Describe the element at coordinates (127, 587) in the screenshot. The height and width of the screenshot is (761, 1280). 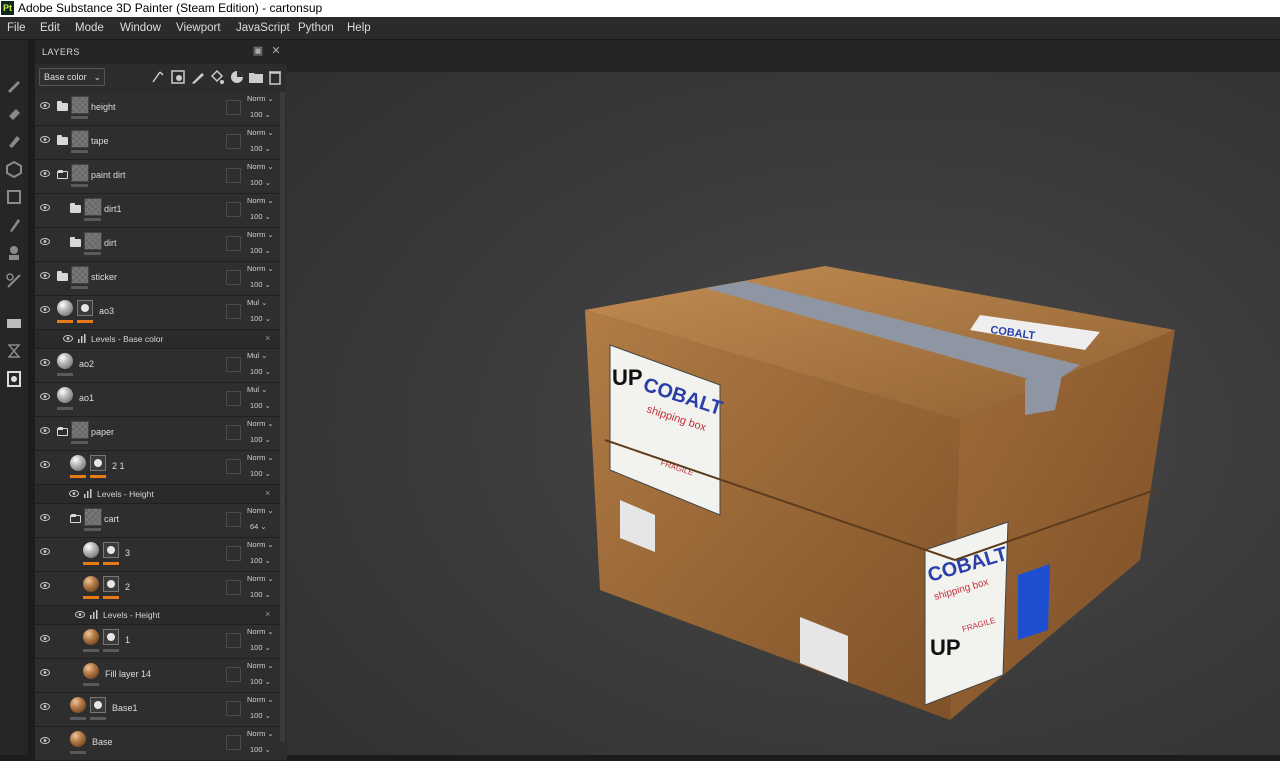
I see `layer-name: 2` at that location.